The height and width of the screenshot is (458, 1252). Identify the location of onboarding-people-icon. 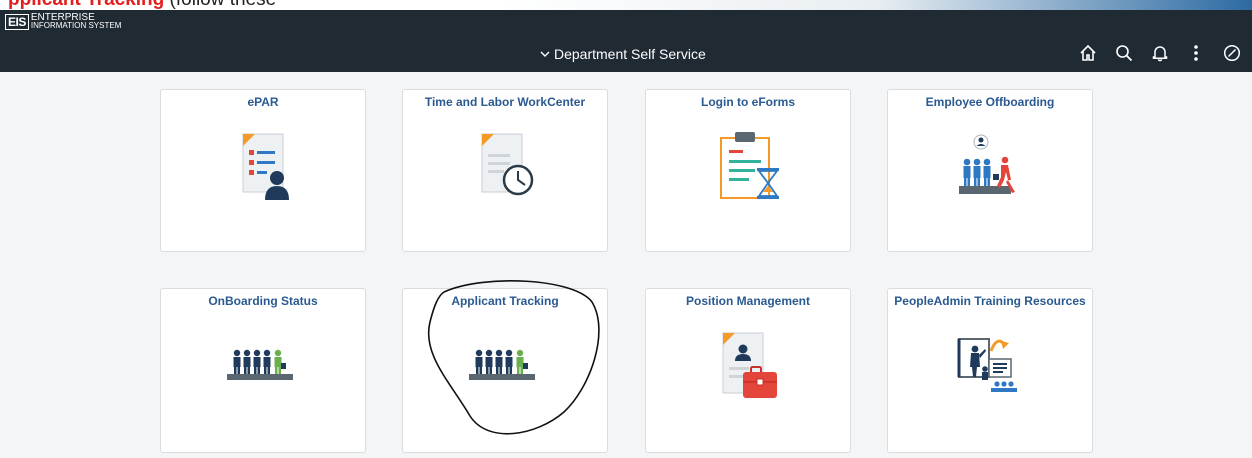
(260, 364).